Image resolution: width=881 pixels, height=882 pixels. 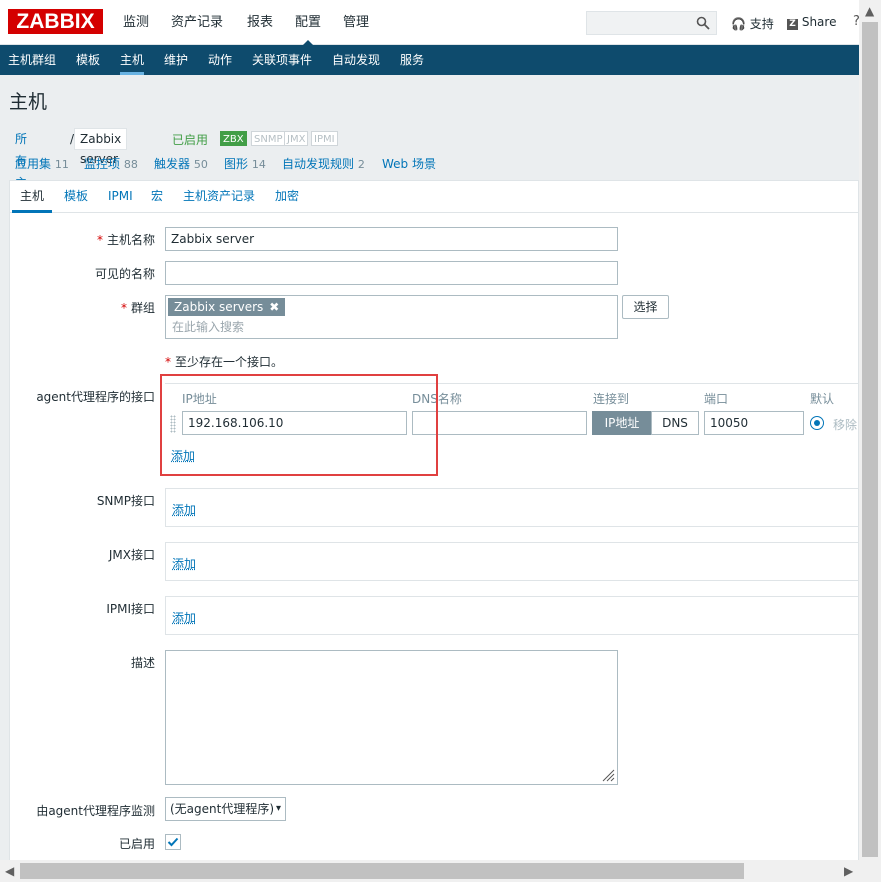 What do you see at coordinates (752, 23) in the screenshot?
I see `support-link: 🎧 支持` at bounding box center [752, 23].